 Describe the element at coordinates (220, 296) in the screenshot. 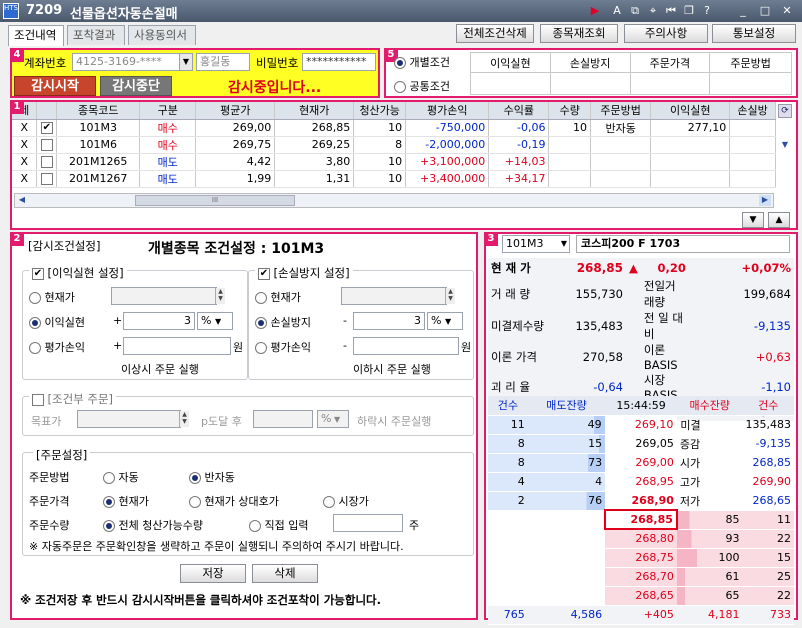

I see `spin-icon: ▲ ▼` at that location.